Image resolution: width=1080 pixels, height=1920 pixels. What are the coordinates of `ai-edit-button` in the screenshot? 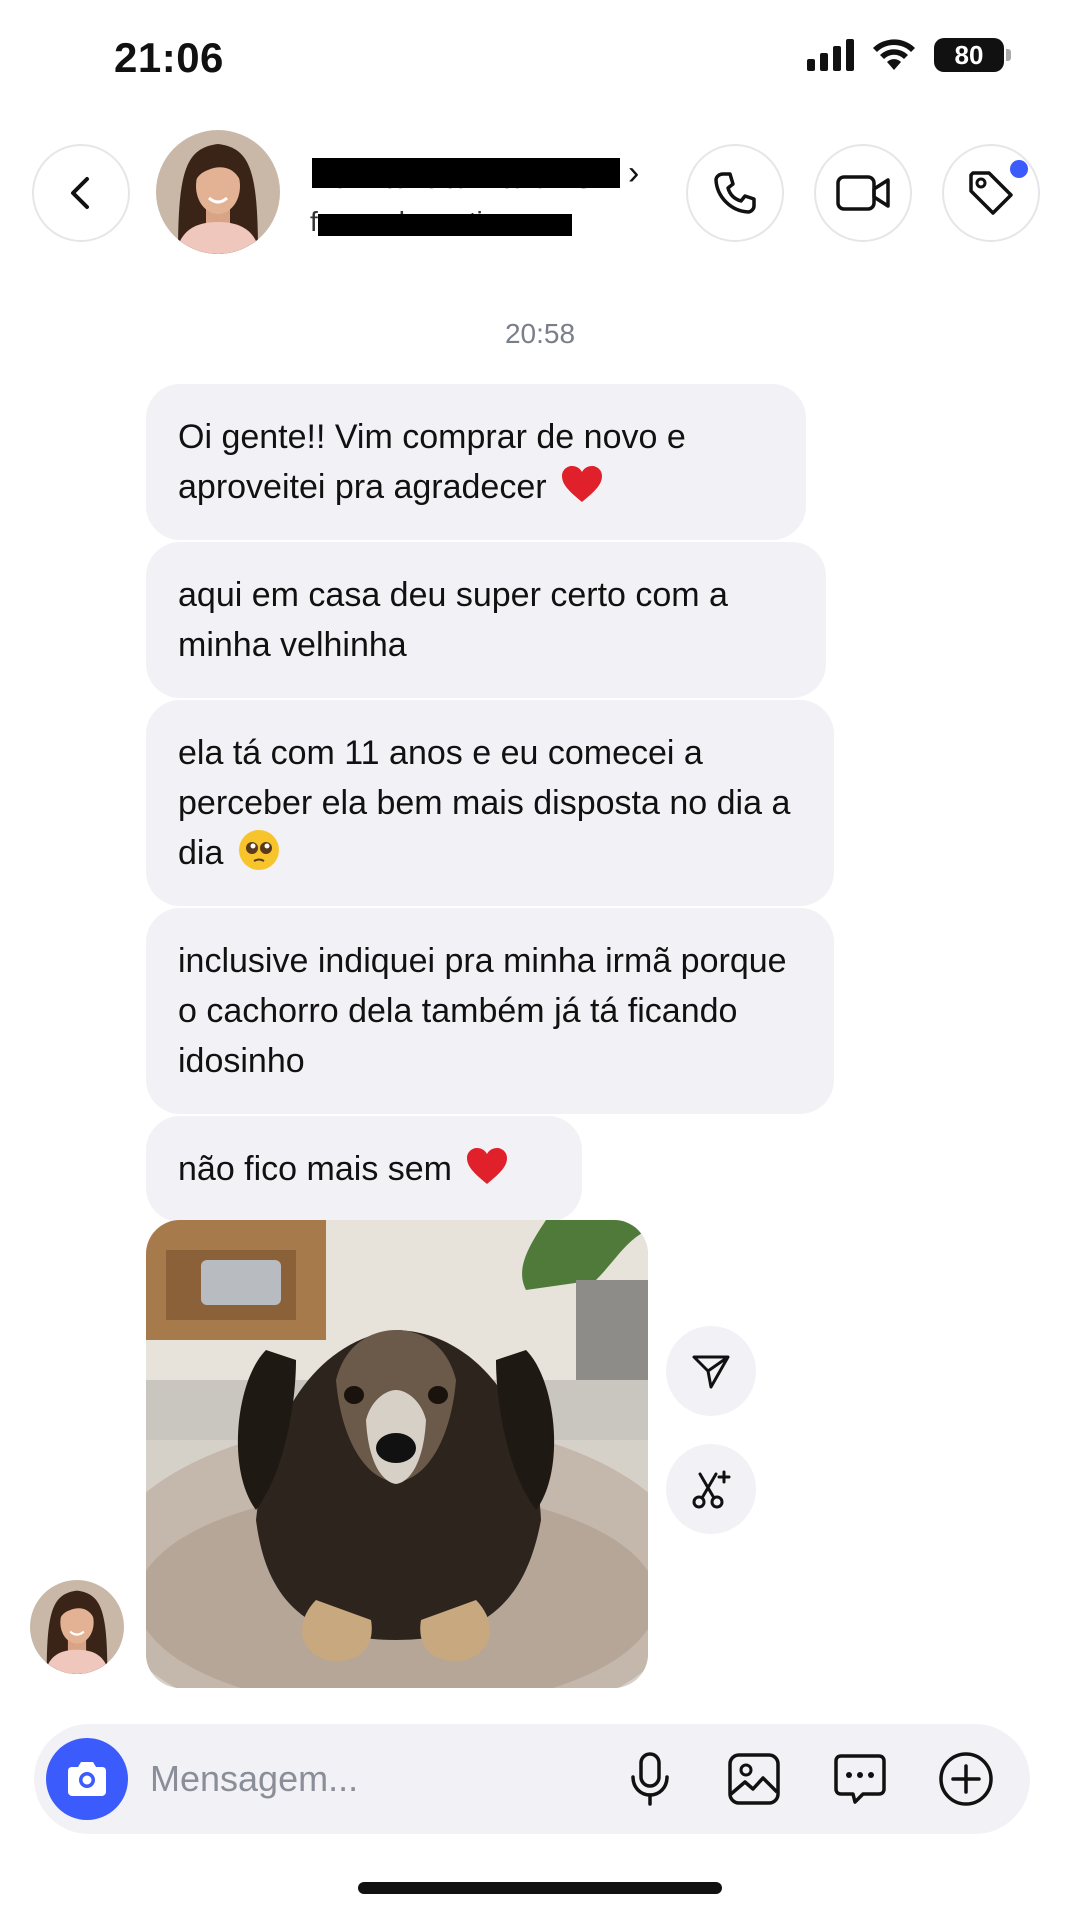 It's located at (711, 1489).